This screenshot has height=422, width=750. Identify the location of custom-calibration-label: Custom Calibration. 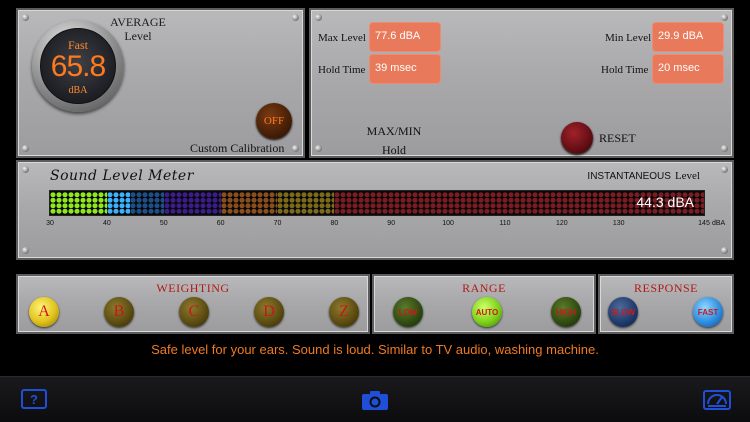
(237, 148).